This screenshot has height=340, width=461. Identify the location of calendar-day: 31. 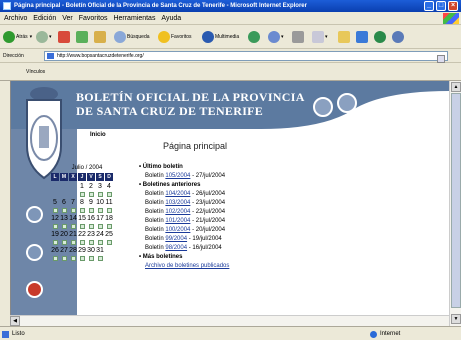
(100, 251).